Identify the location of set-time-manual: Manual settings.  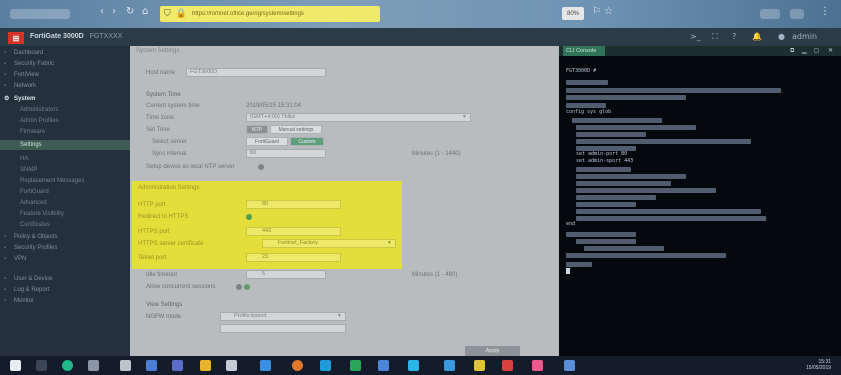
(296, 129).